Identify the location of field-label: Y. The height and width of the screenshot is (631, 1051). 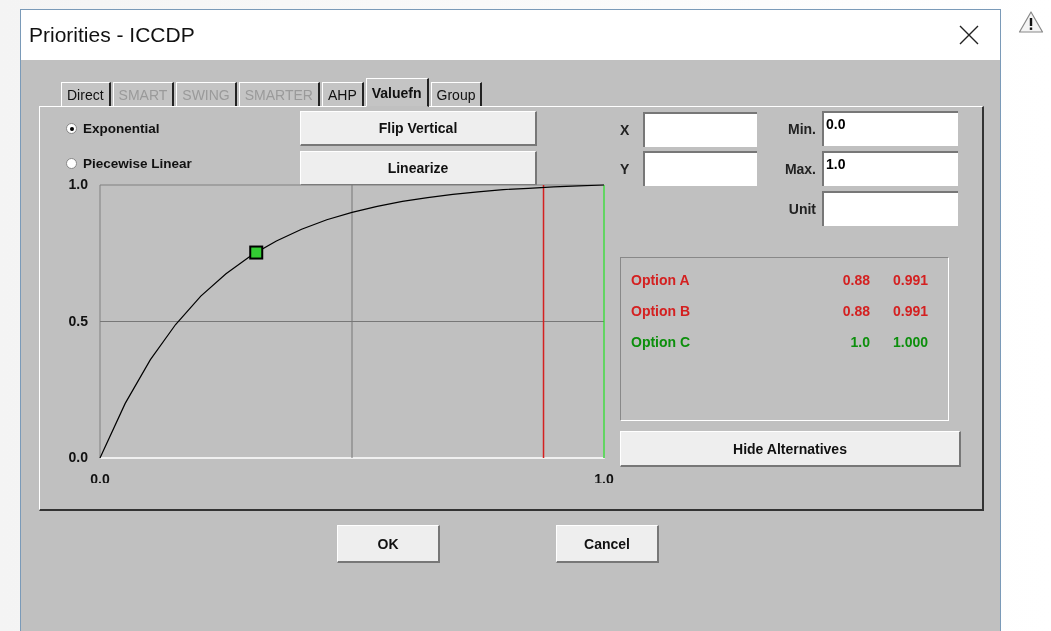
(625, 168).